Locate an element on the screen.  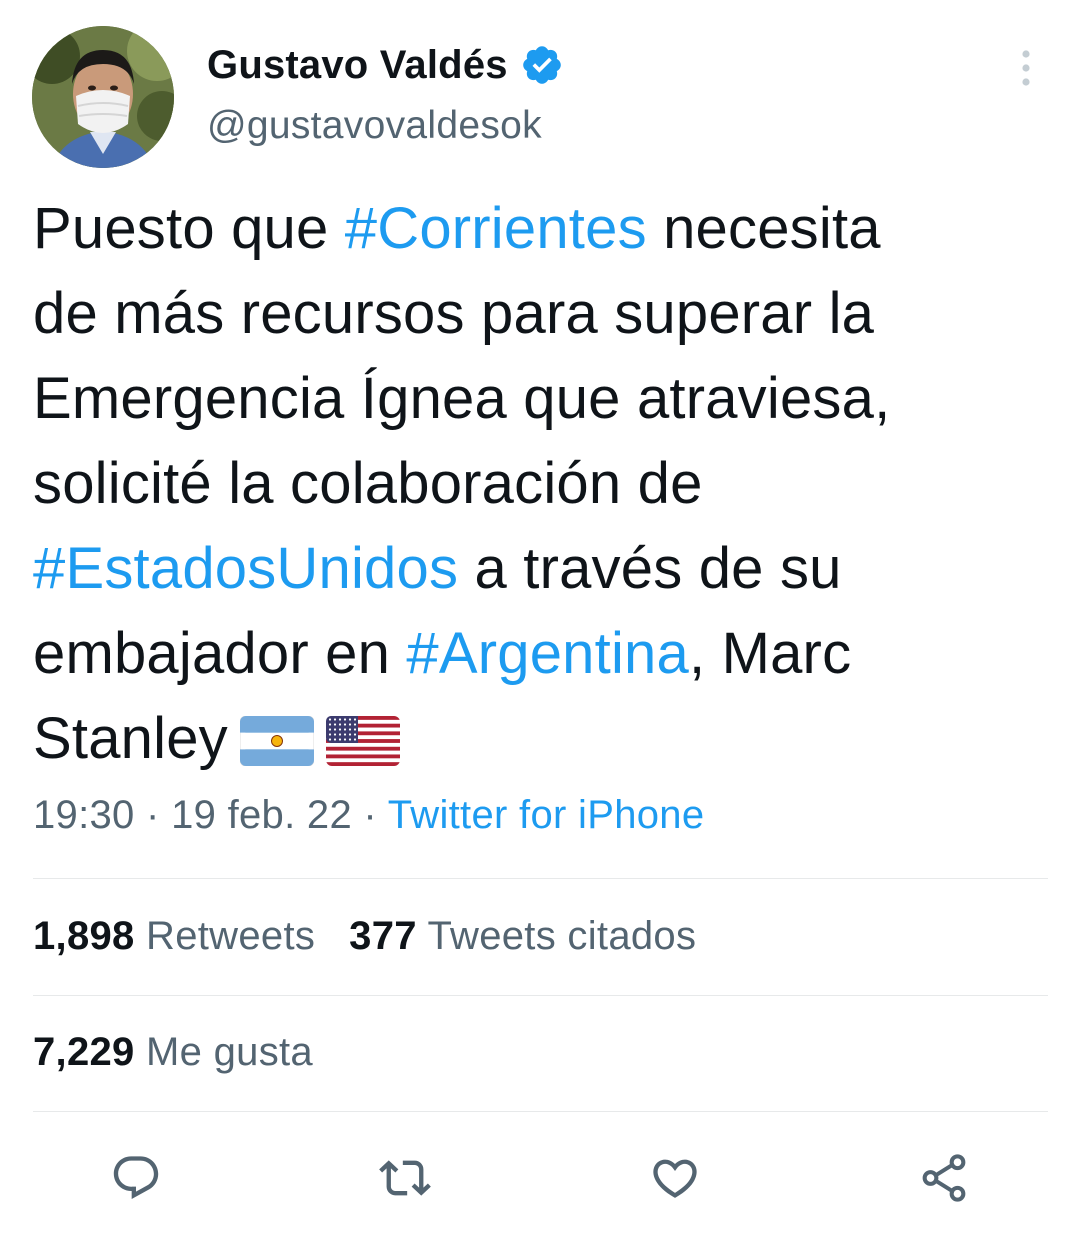
tweet-text-segment: solicité la colaboración de is located at coordinates (368, 483).